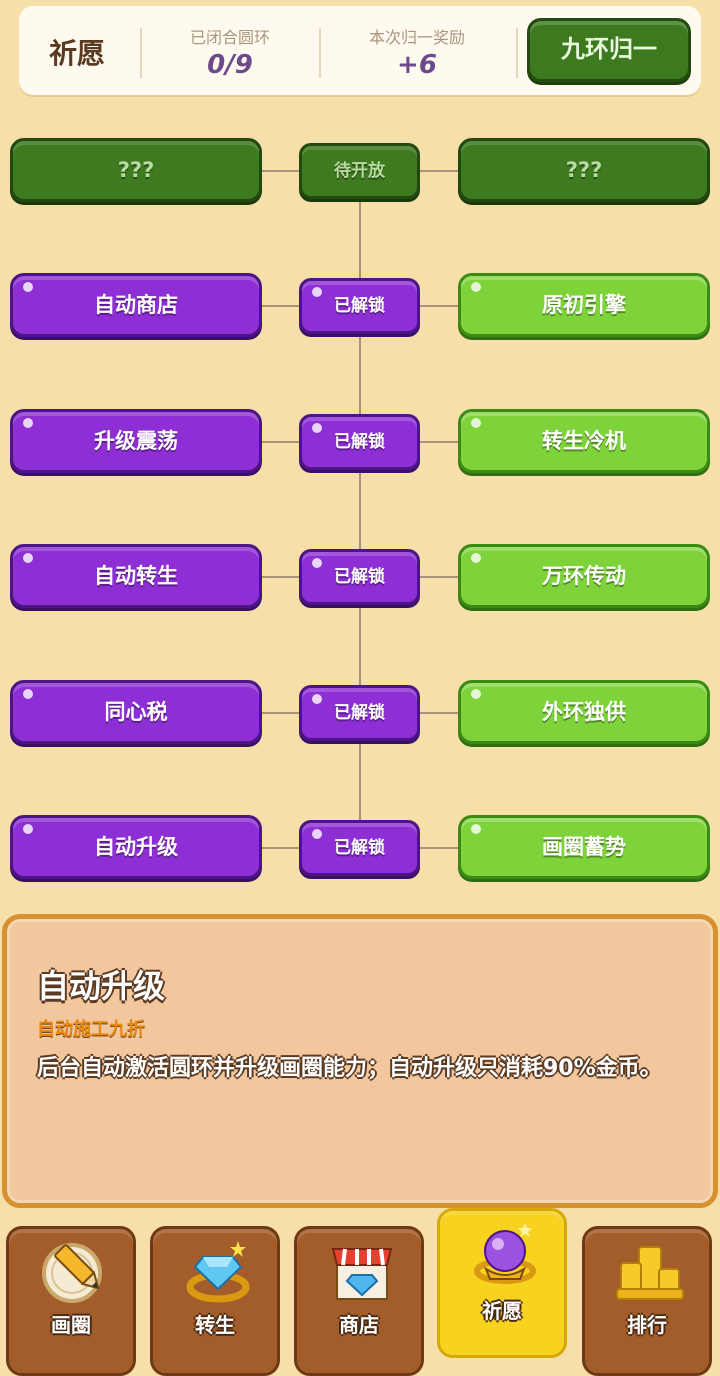 Image resolution: width=720 pixels, height=1376 pixels. I want to click on upgrade-node-auto-rebirth: 自动转生, so click(136, 576).